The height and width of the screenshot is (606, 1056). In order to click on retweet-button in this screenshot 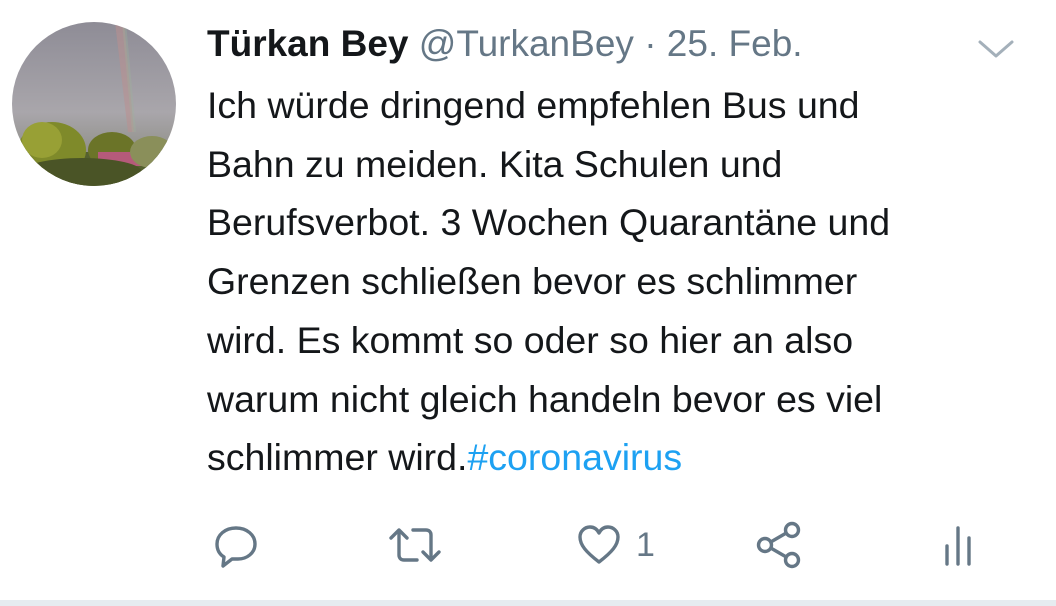, I will do `click(415, 545)`.